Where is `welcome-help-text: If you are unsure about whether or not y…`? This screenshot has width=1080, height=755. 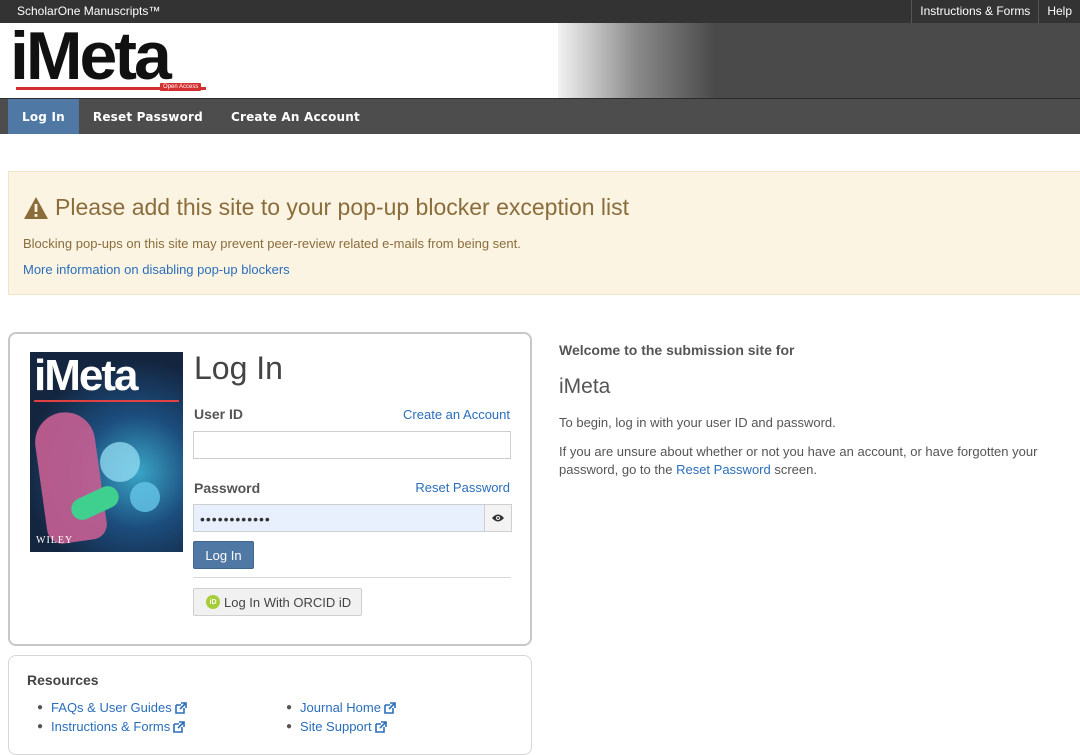 welcome-help-text: If you are unsure about whether or not y… is located at coordinates (804, 461).